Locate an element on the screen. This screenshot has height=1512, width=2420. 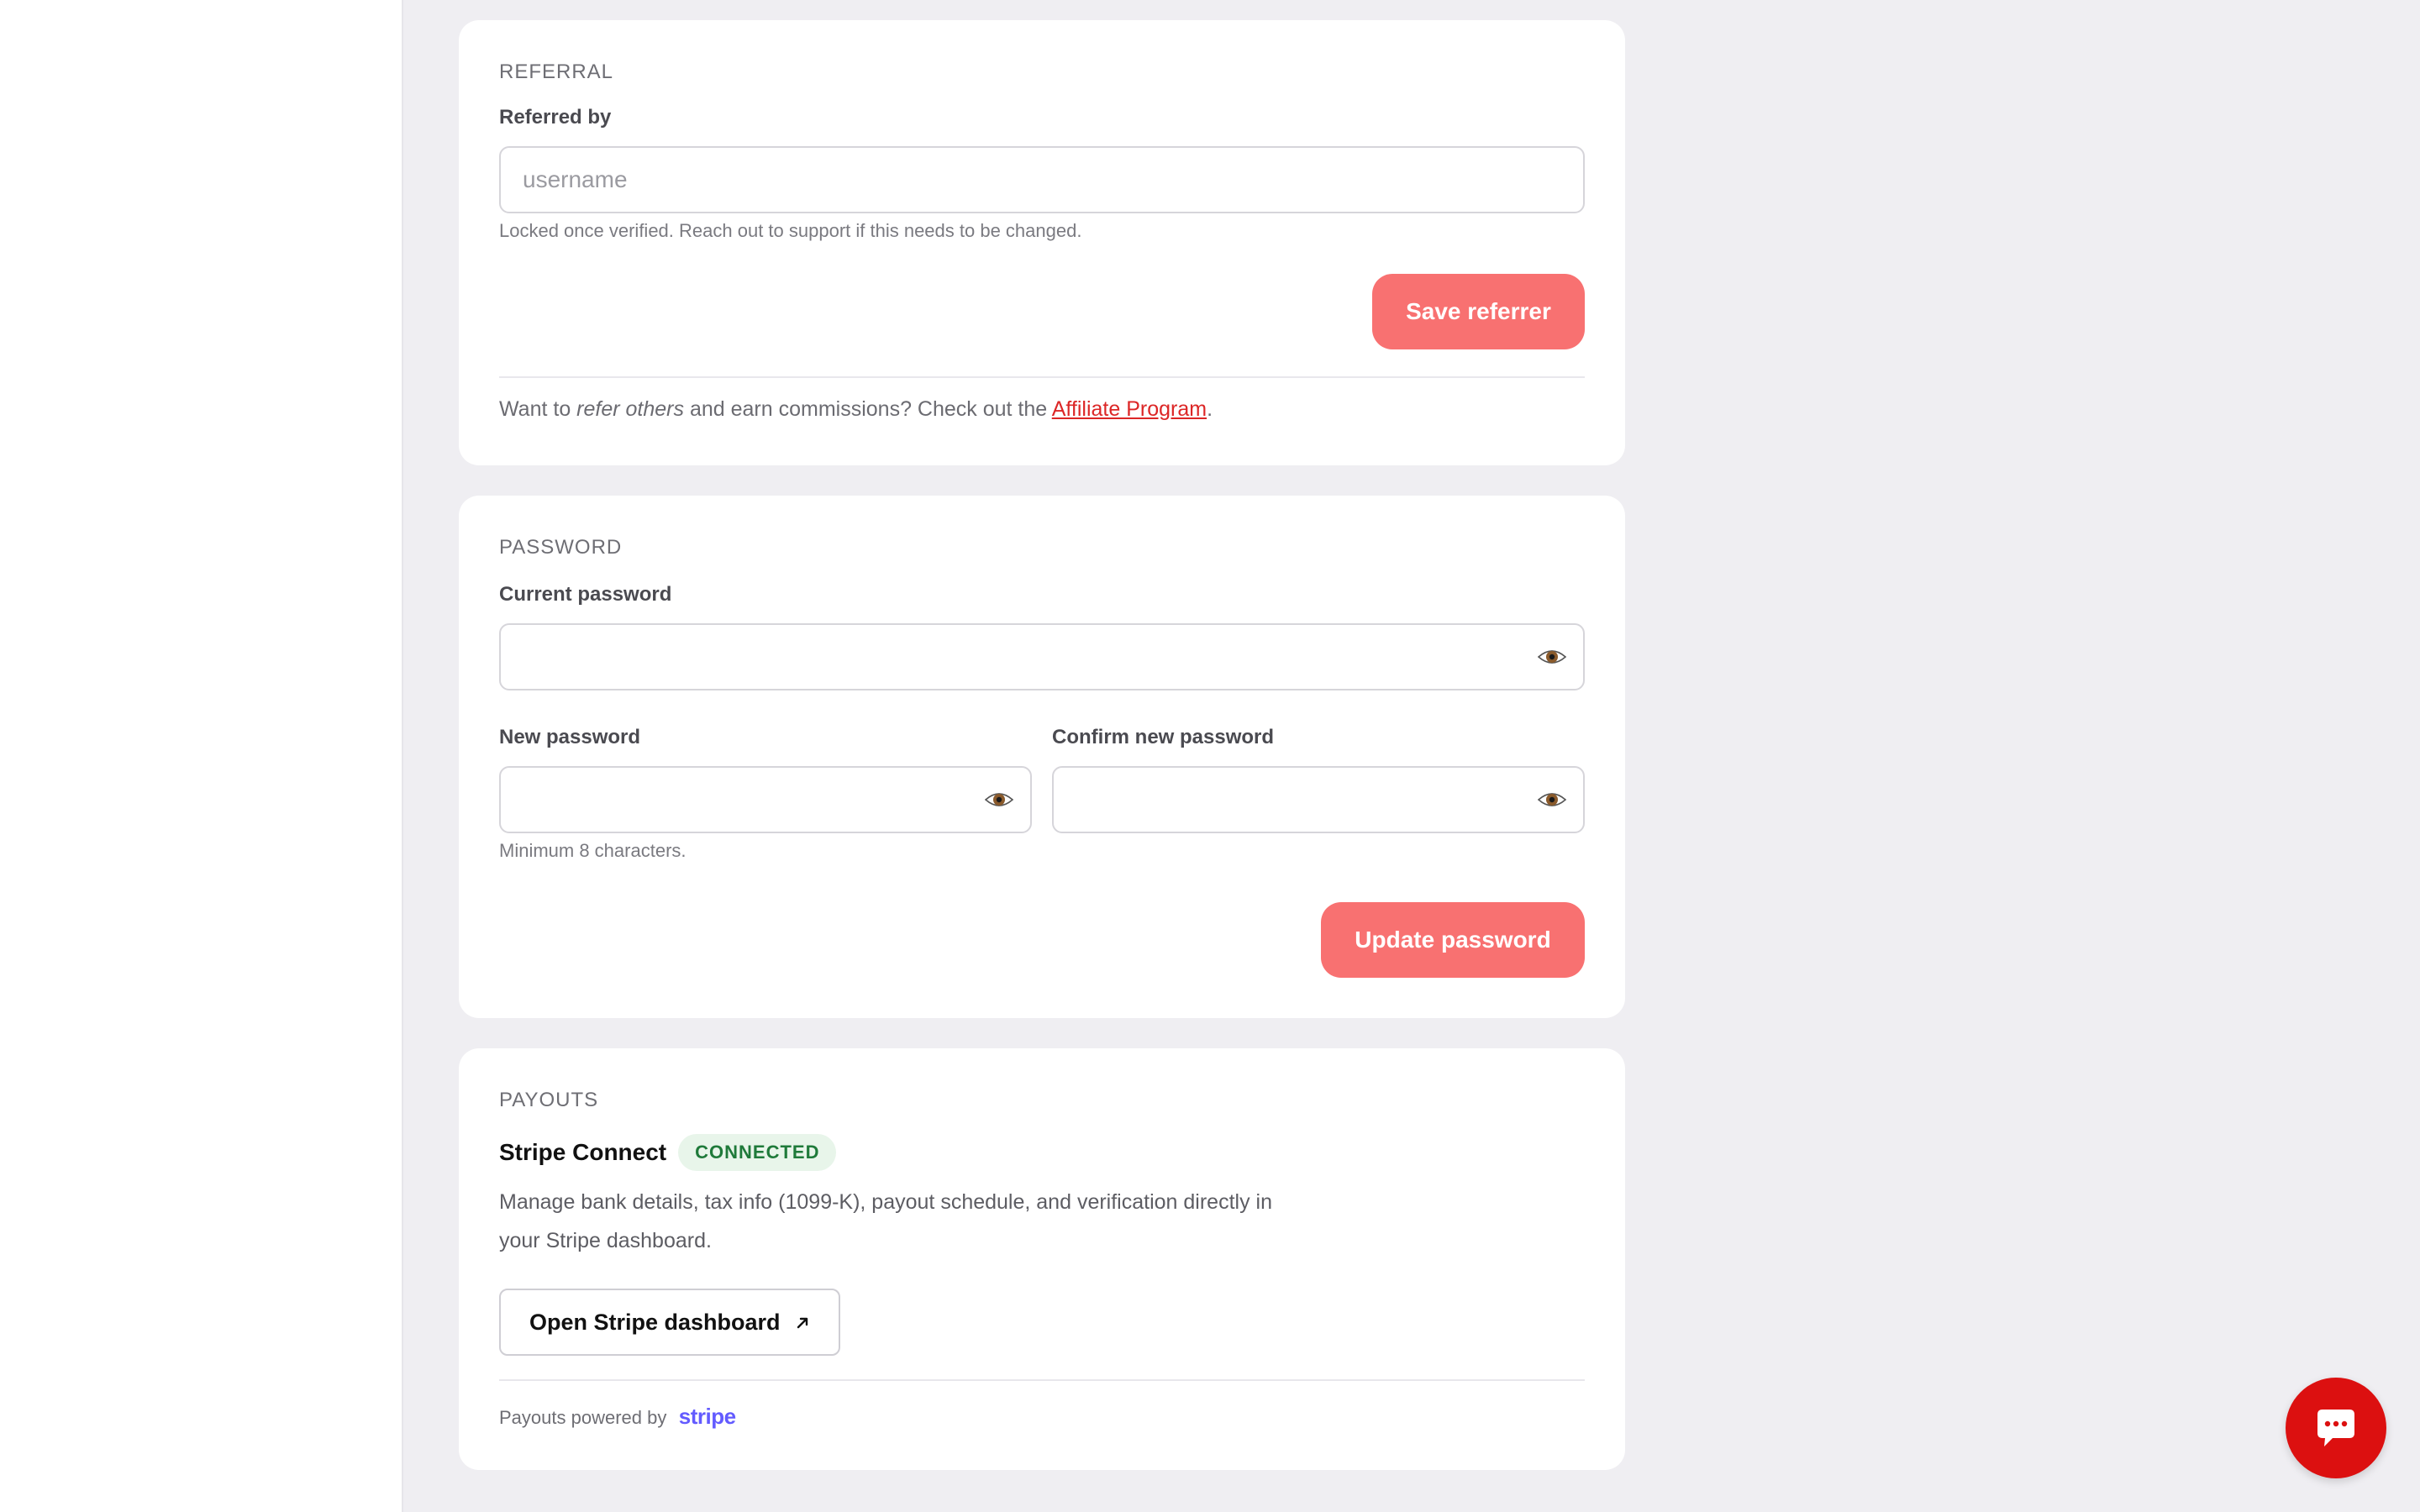
new-password-label: New password is located at coordinates (570, 737).